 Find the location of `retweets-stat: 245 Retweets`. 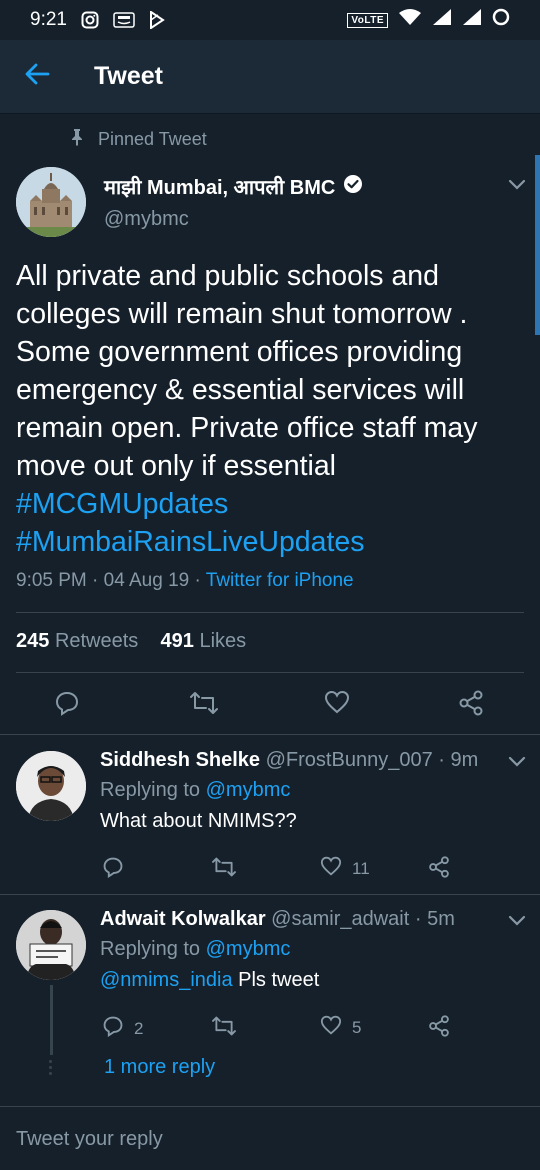

retweets-stat: 245 Retweets is located at coordinates (77, 641).